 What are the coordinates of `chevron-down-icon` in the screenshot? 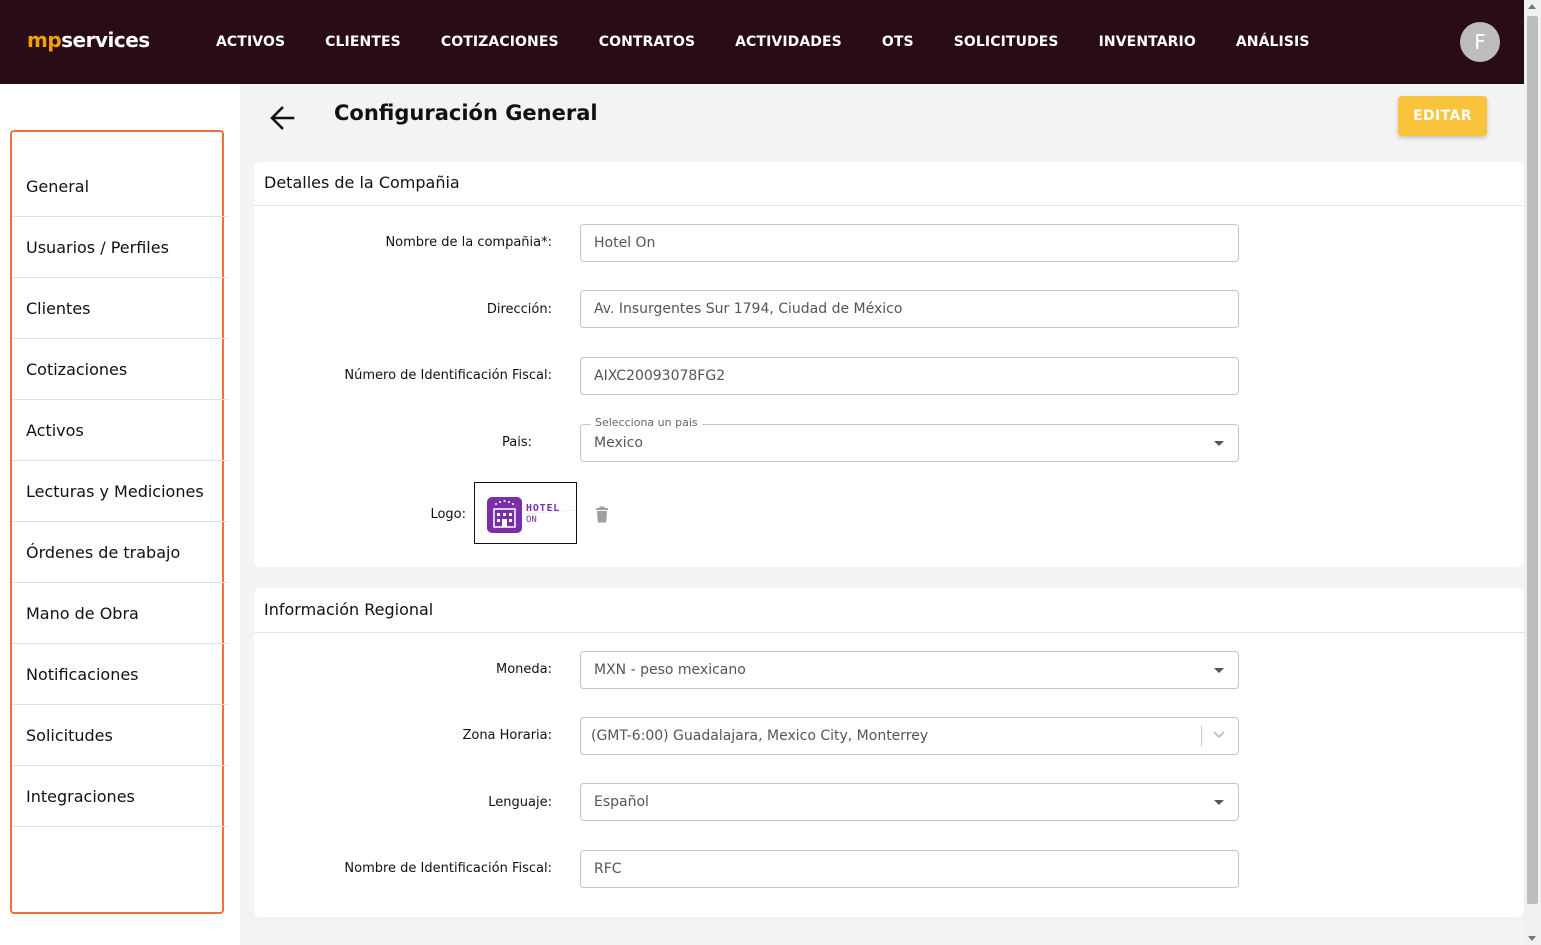 It's located at (1219, 734).